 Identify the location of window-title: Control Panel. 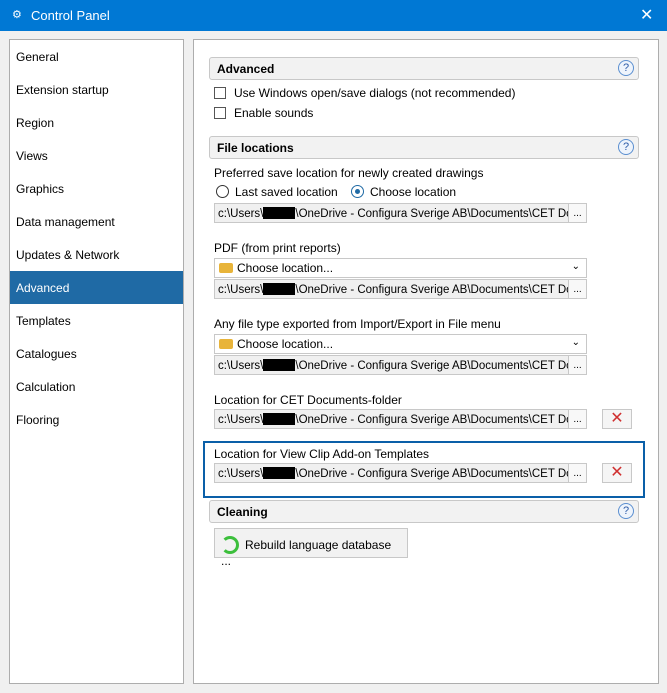
(70, 15).